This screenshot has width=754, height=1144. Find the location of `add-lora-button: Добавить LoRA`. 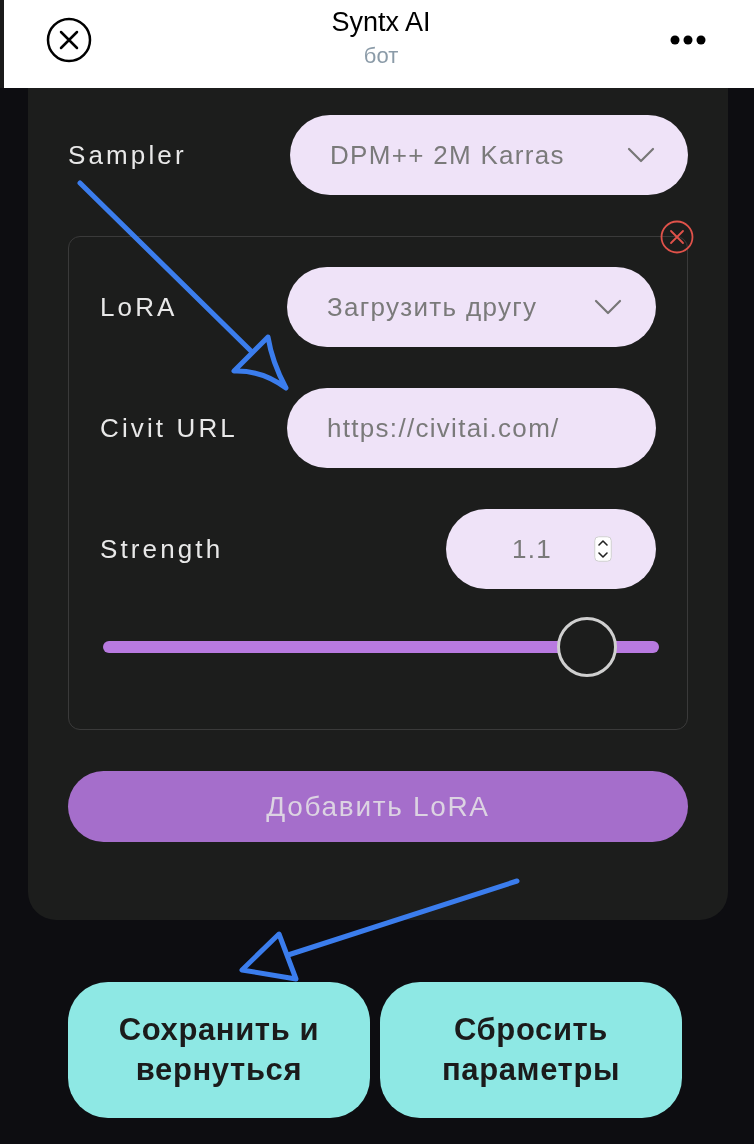

add-lora-button: Добавить LoRA is located at coordinates (378, 806).